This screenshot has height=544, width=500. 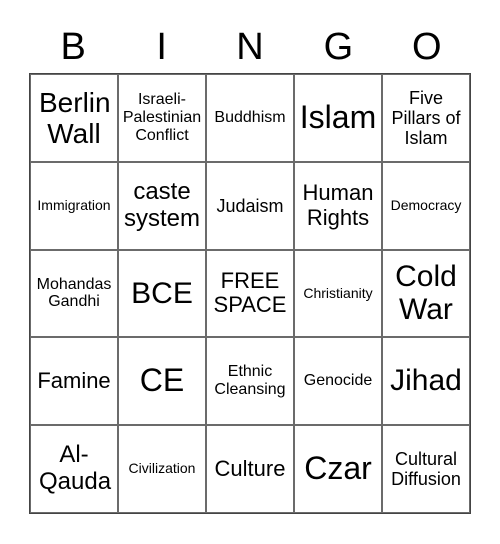 I want to click on bingo-cell: Christianity, so click(x=338, y=293).